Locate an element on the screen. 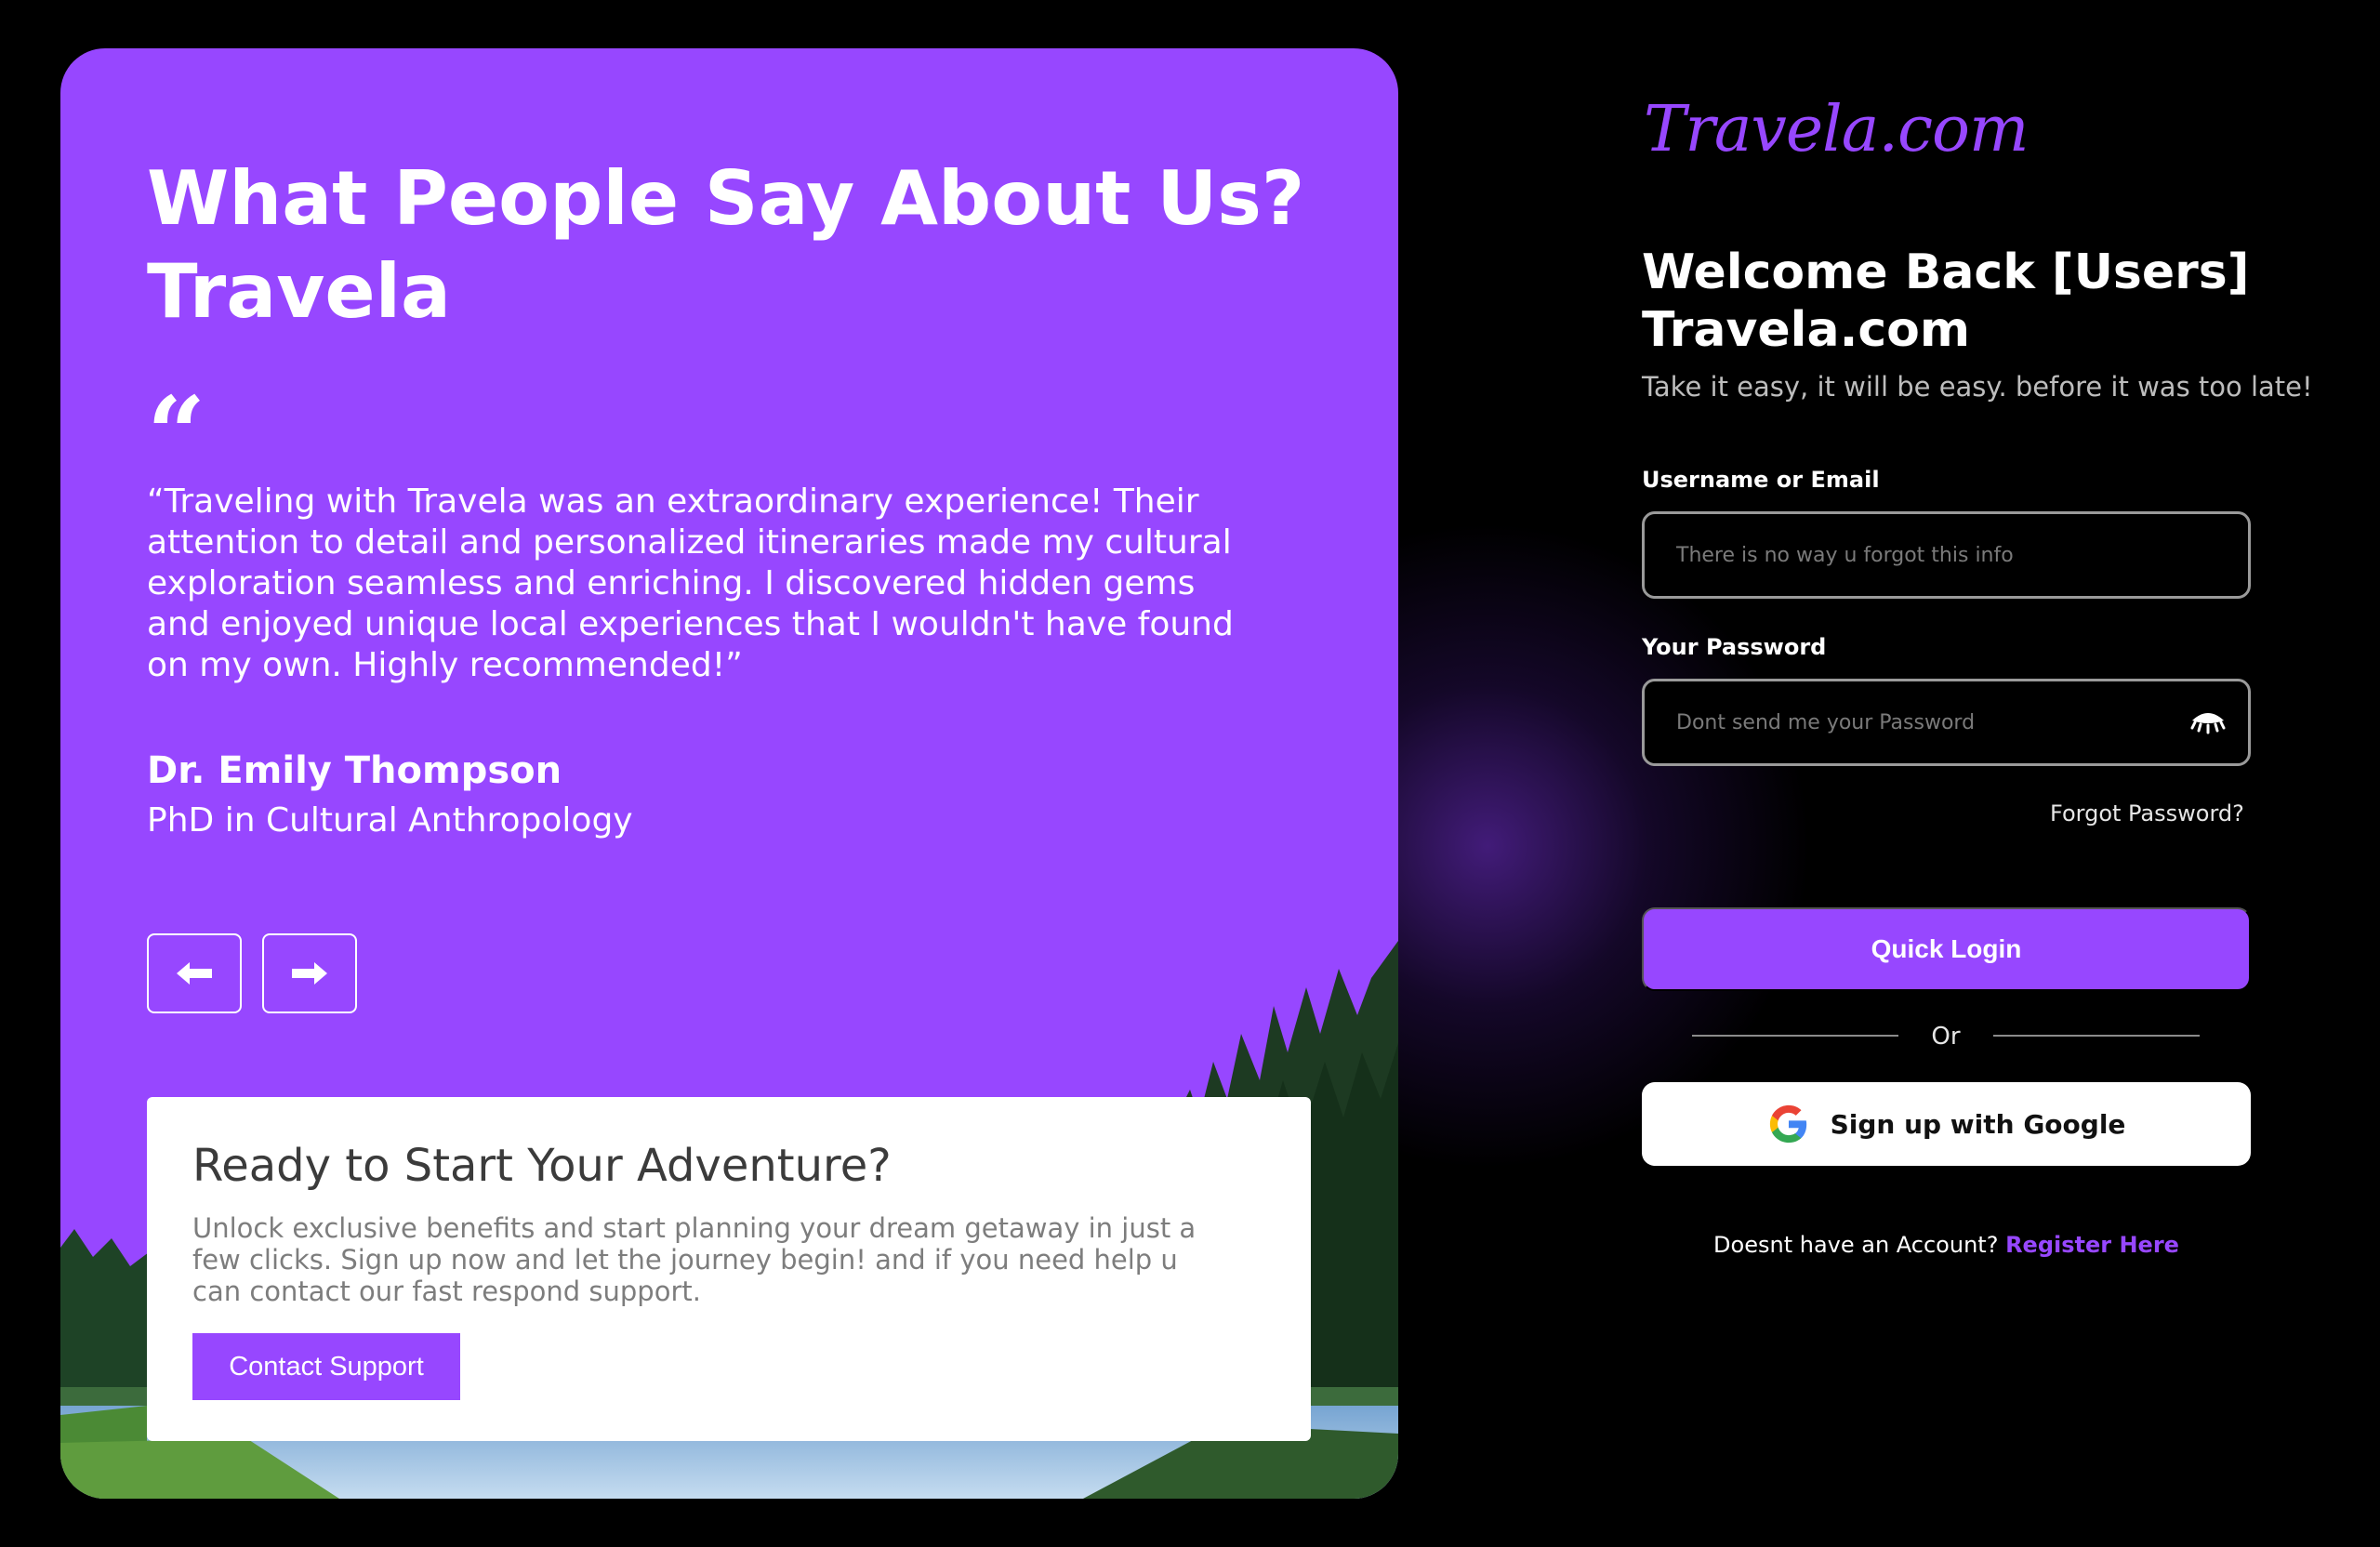 This screenshot has height=1547, width=2380. welcome-title: Welcome Back [Users] Travela.com is located at coordinates (1946, 301).